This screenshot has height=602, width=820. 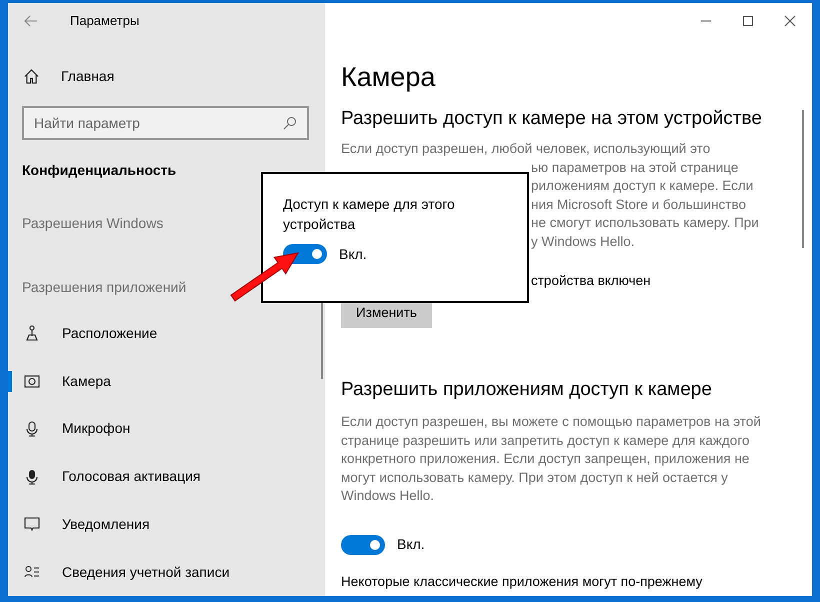 I want to click on section-heading: Разрешить приложениям доступ к камере, so click(x=527, y=390).